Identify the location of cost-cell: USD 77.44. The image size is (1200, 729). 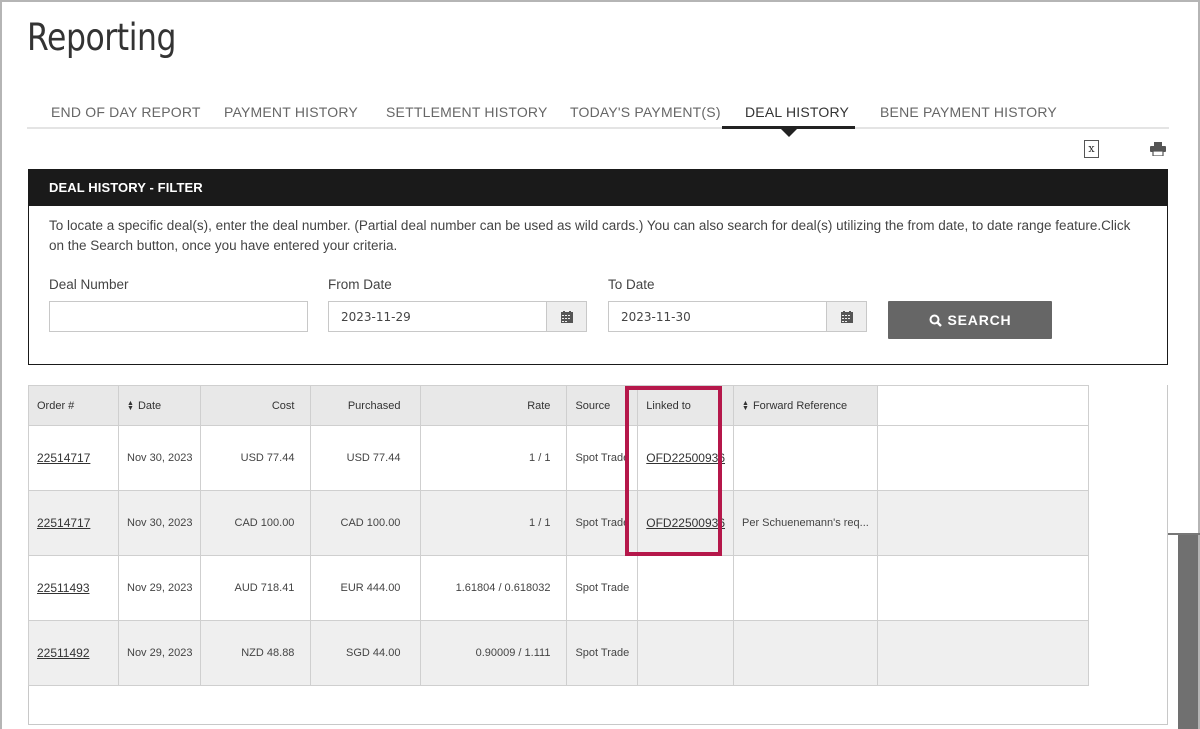
(256, 458).